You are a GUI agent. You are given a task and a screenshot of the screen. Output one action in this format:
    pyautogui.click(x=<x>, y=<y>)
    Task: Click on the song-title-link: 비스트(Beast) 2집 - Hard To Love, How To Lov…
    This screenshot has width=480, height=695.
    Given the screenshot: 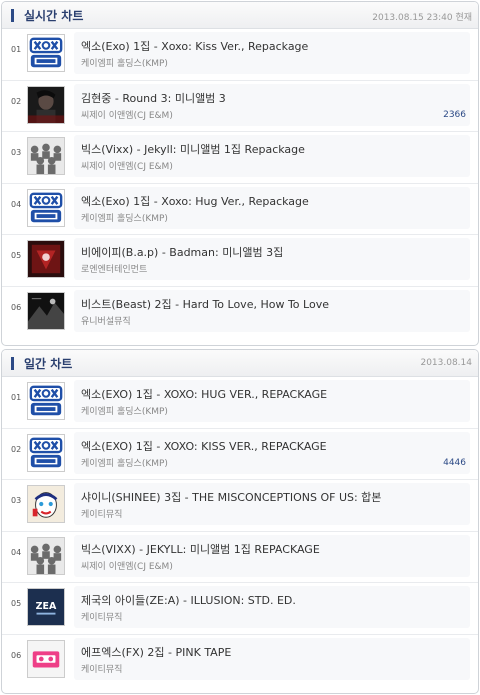 What is the action you would take?
    pyautogui.click(x=205, y=304)
    